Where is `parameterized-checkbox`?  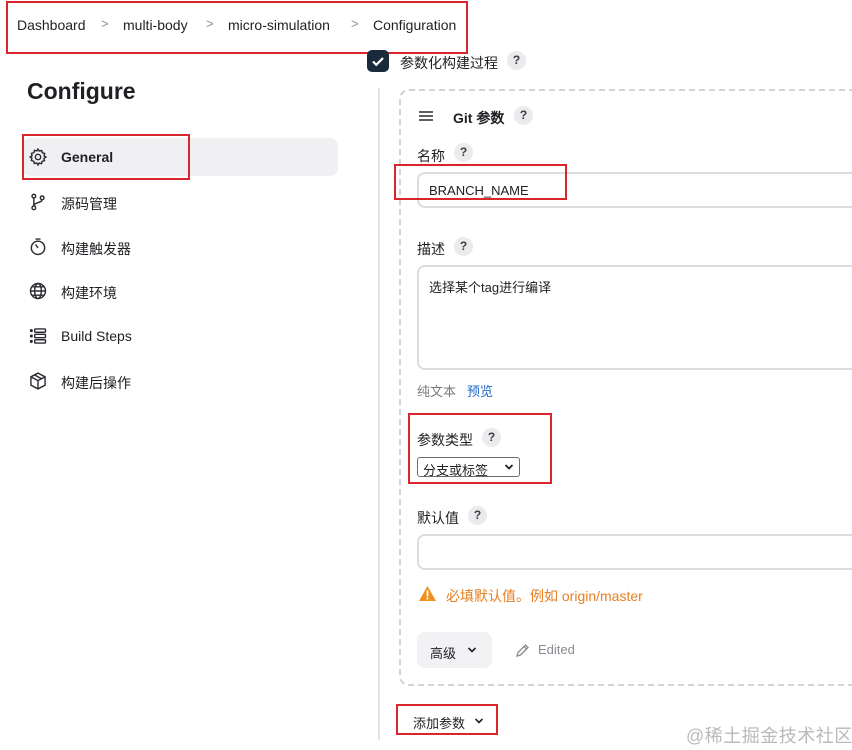
parameterized-checkbox is located at coordinates (378, 61).